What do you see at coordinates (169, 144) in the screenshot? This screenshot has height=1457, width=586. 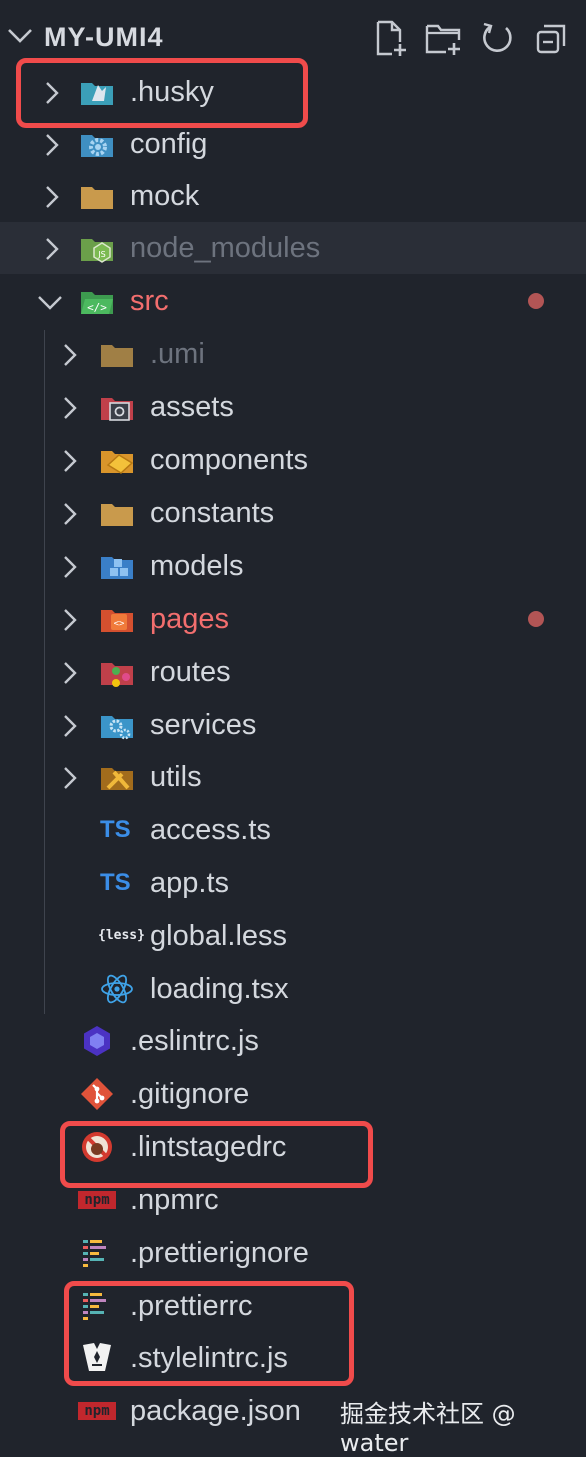 I see `tree-item-label: config` at bounding box center [169, 144].